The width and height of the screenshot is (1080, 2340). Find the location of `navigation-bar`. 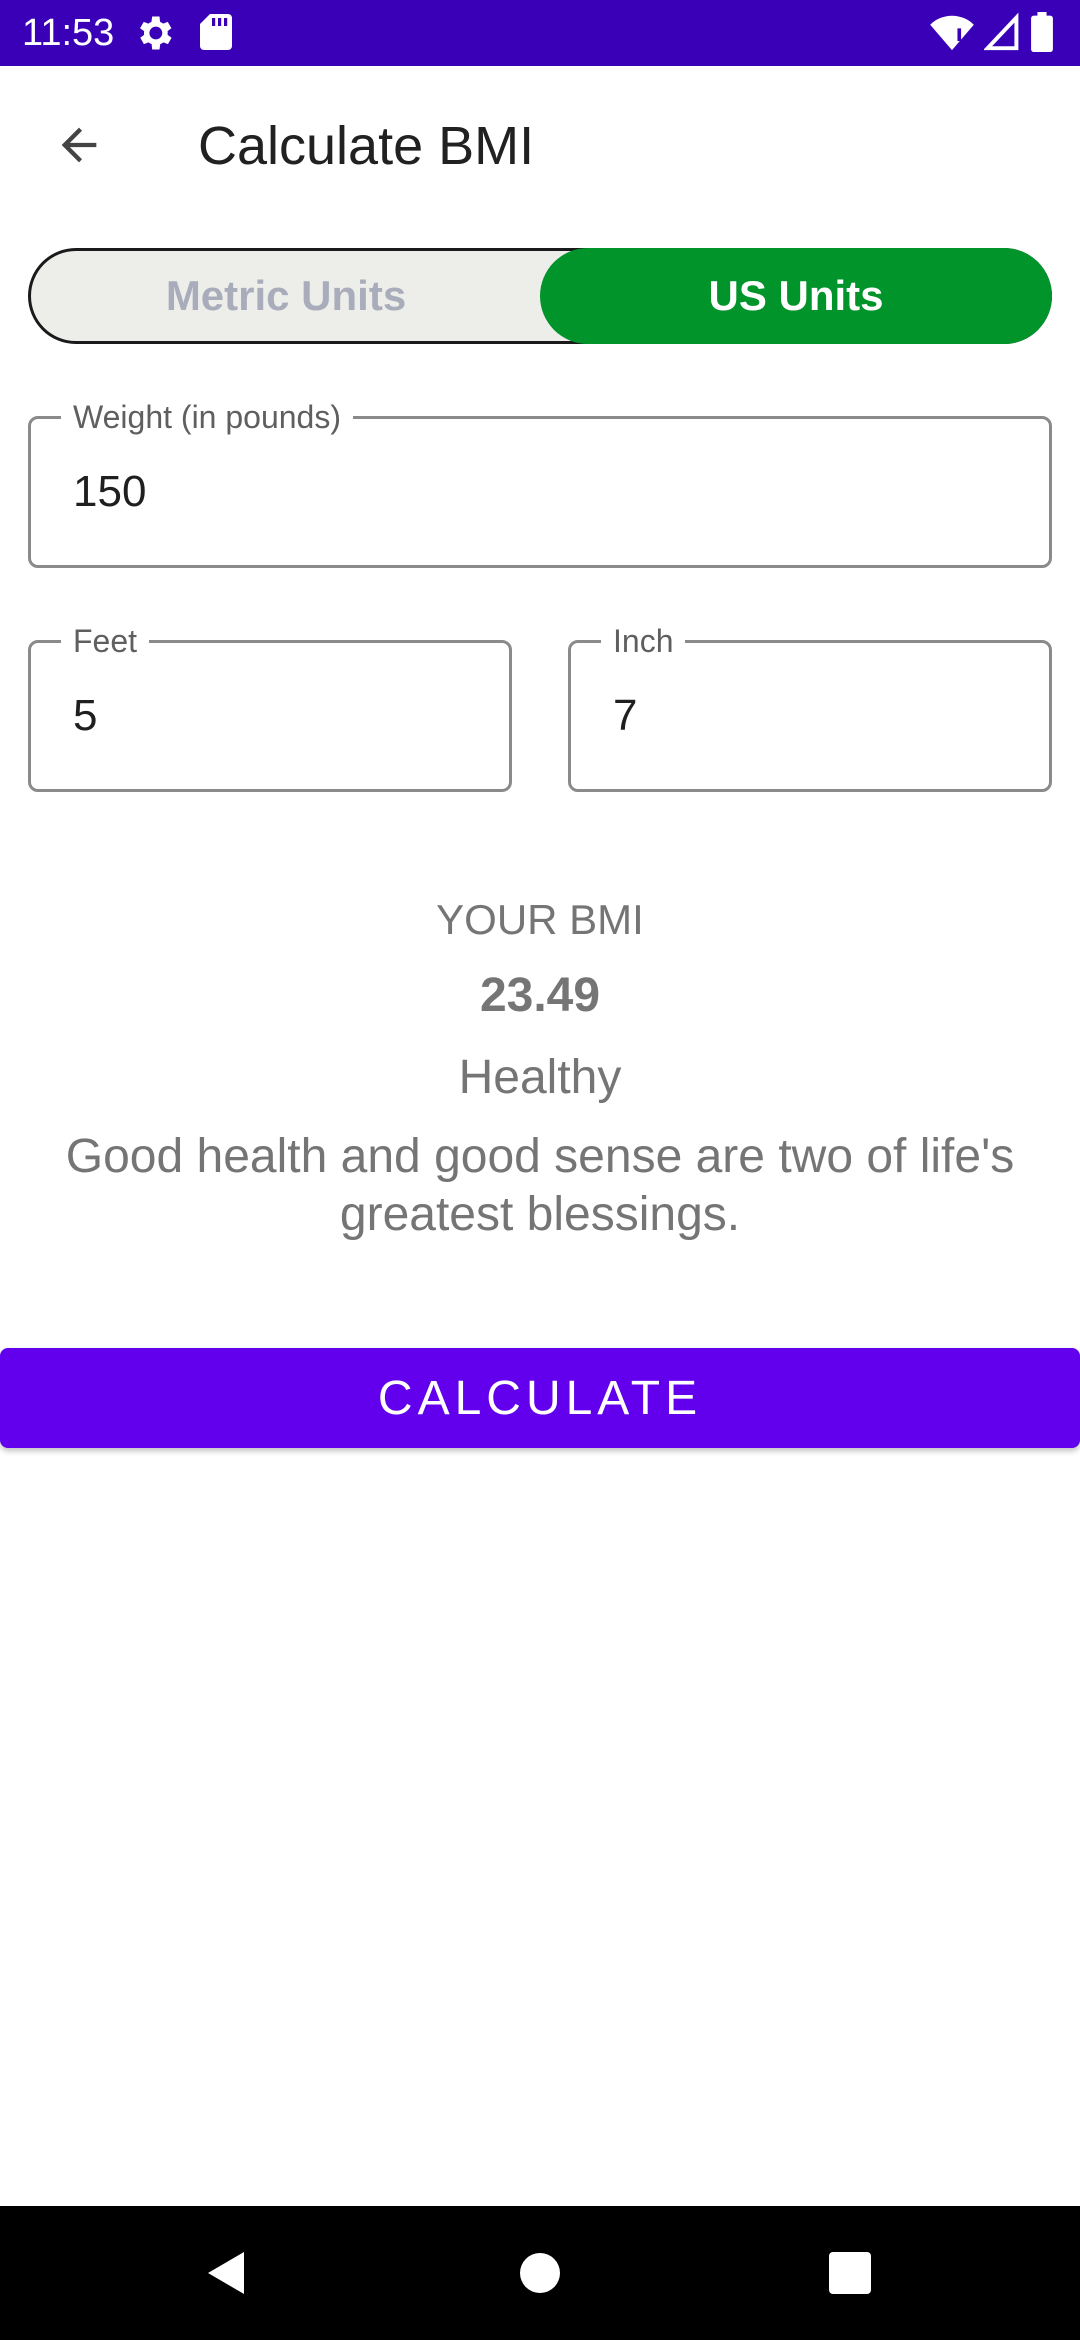

navigation-bar is located at coordinates (540, 2273).